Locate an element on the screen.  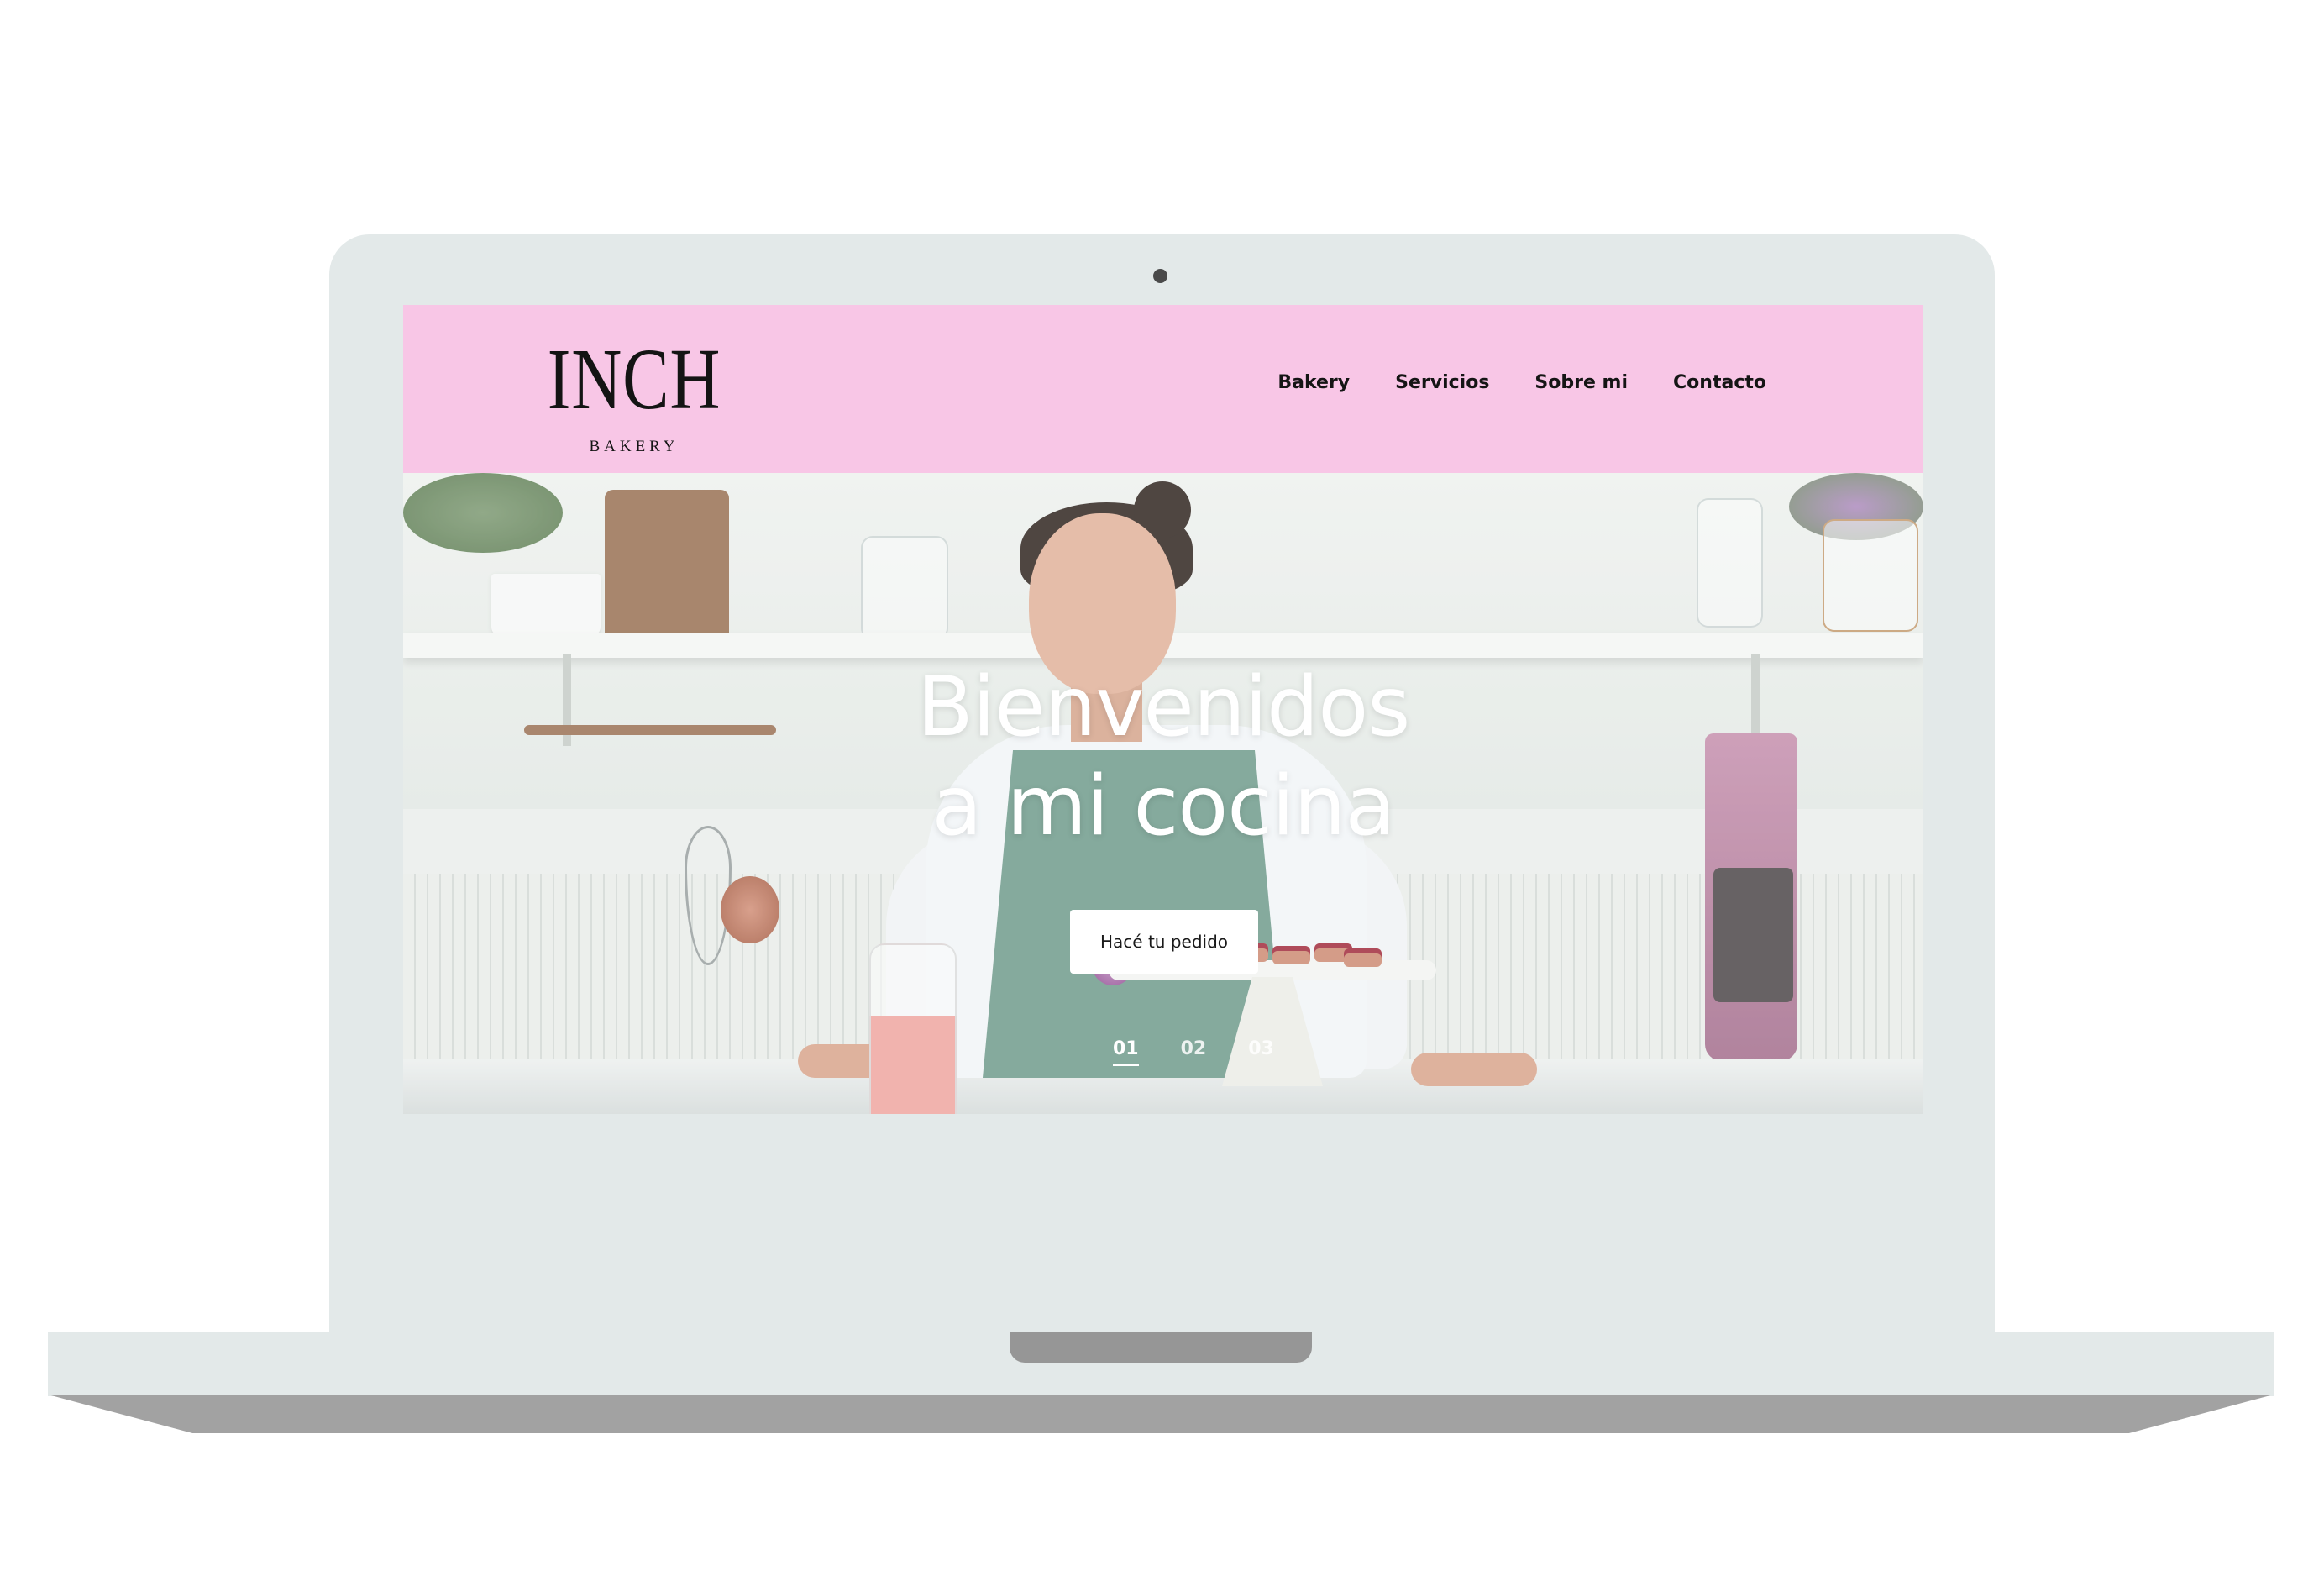
slide-indicator-2: 02 is located at coordinates (1194, 1052).